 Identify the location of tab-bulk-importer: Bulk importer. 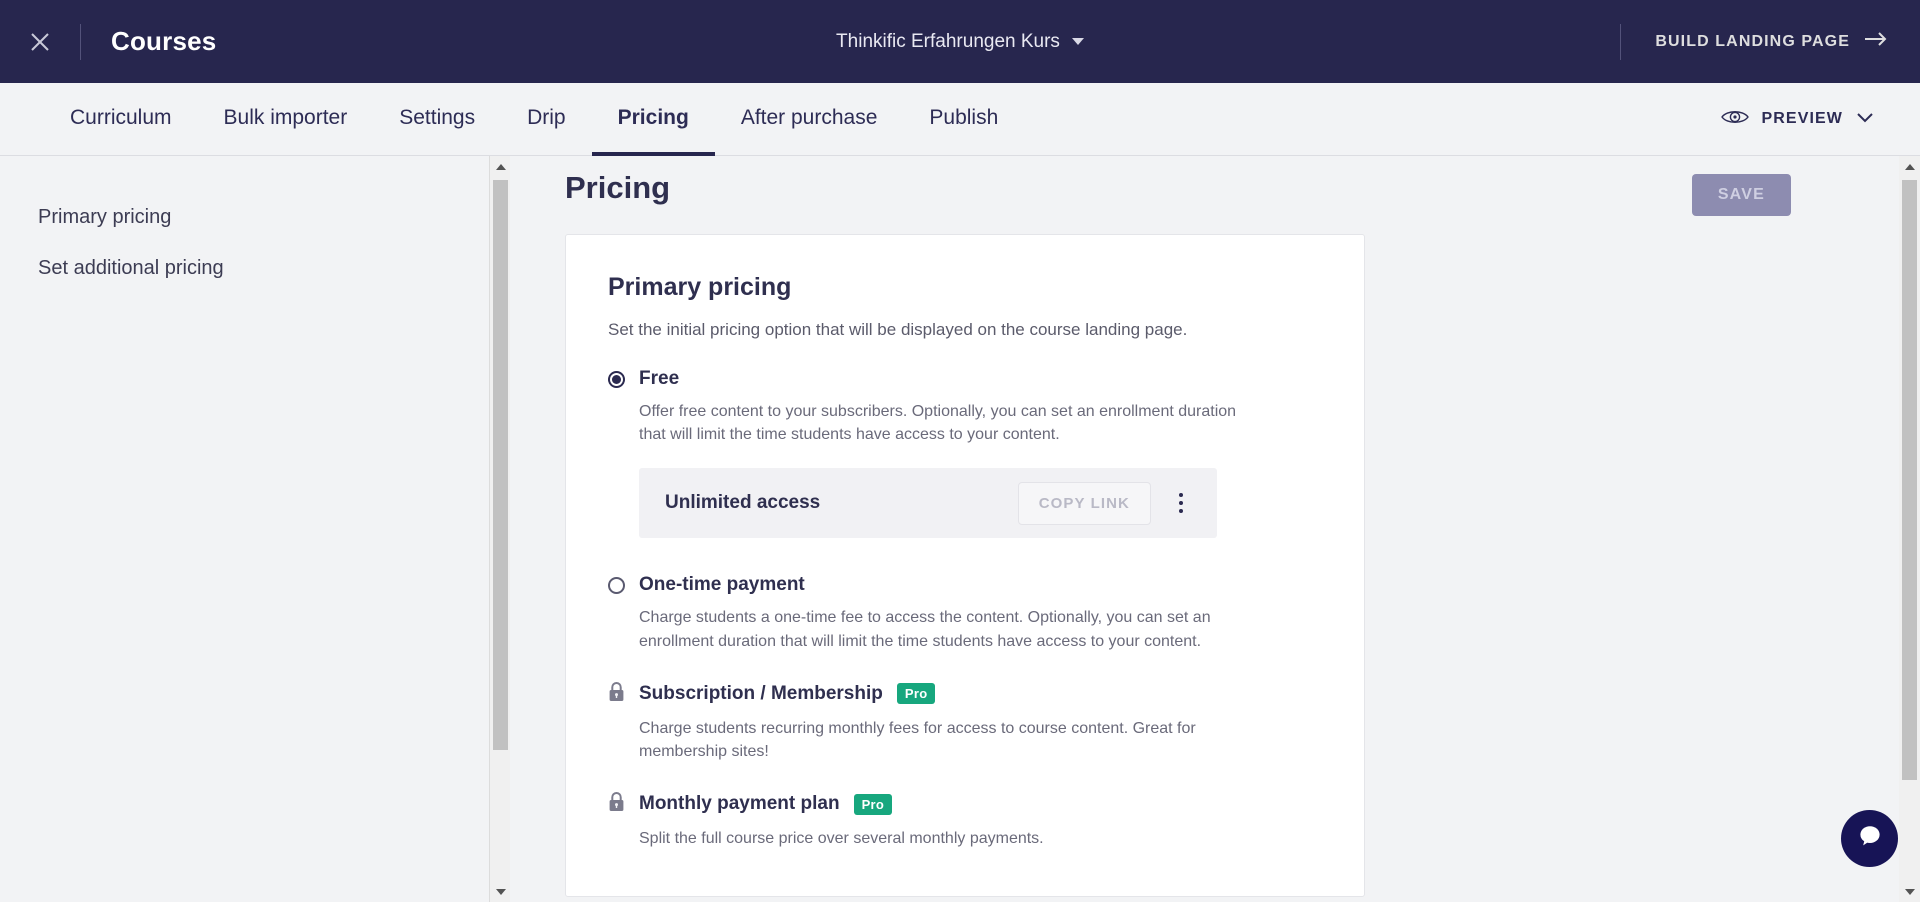
(286, 119).